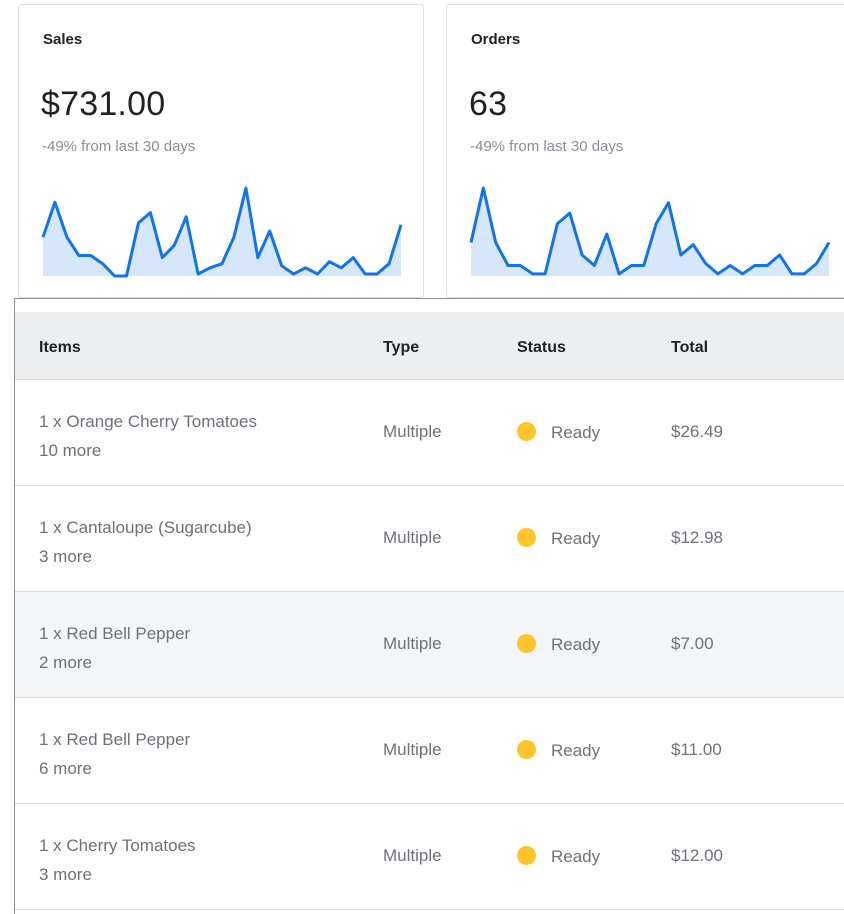 The width and height of the screenshot is (844, 914). Describe the element at coordinates (117, 845) in the screenshot. I see `item-name: 1 x Cherry Tomatoes` at that location.